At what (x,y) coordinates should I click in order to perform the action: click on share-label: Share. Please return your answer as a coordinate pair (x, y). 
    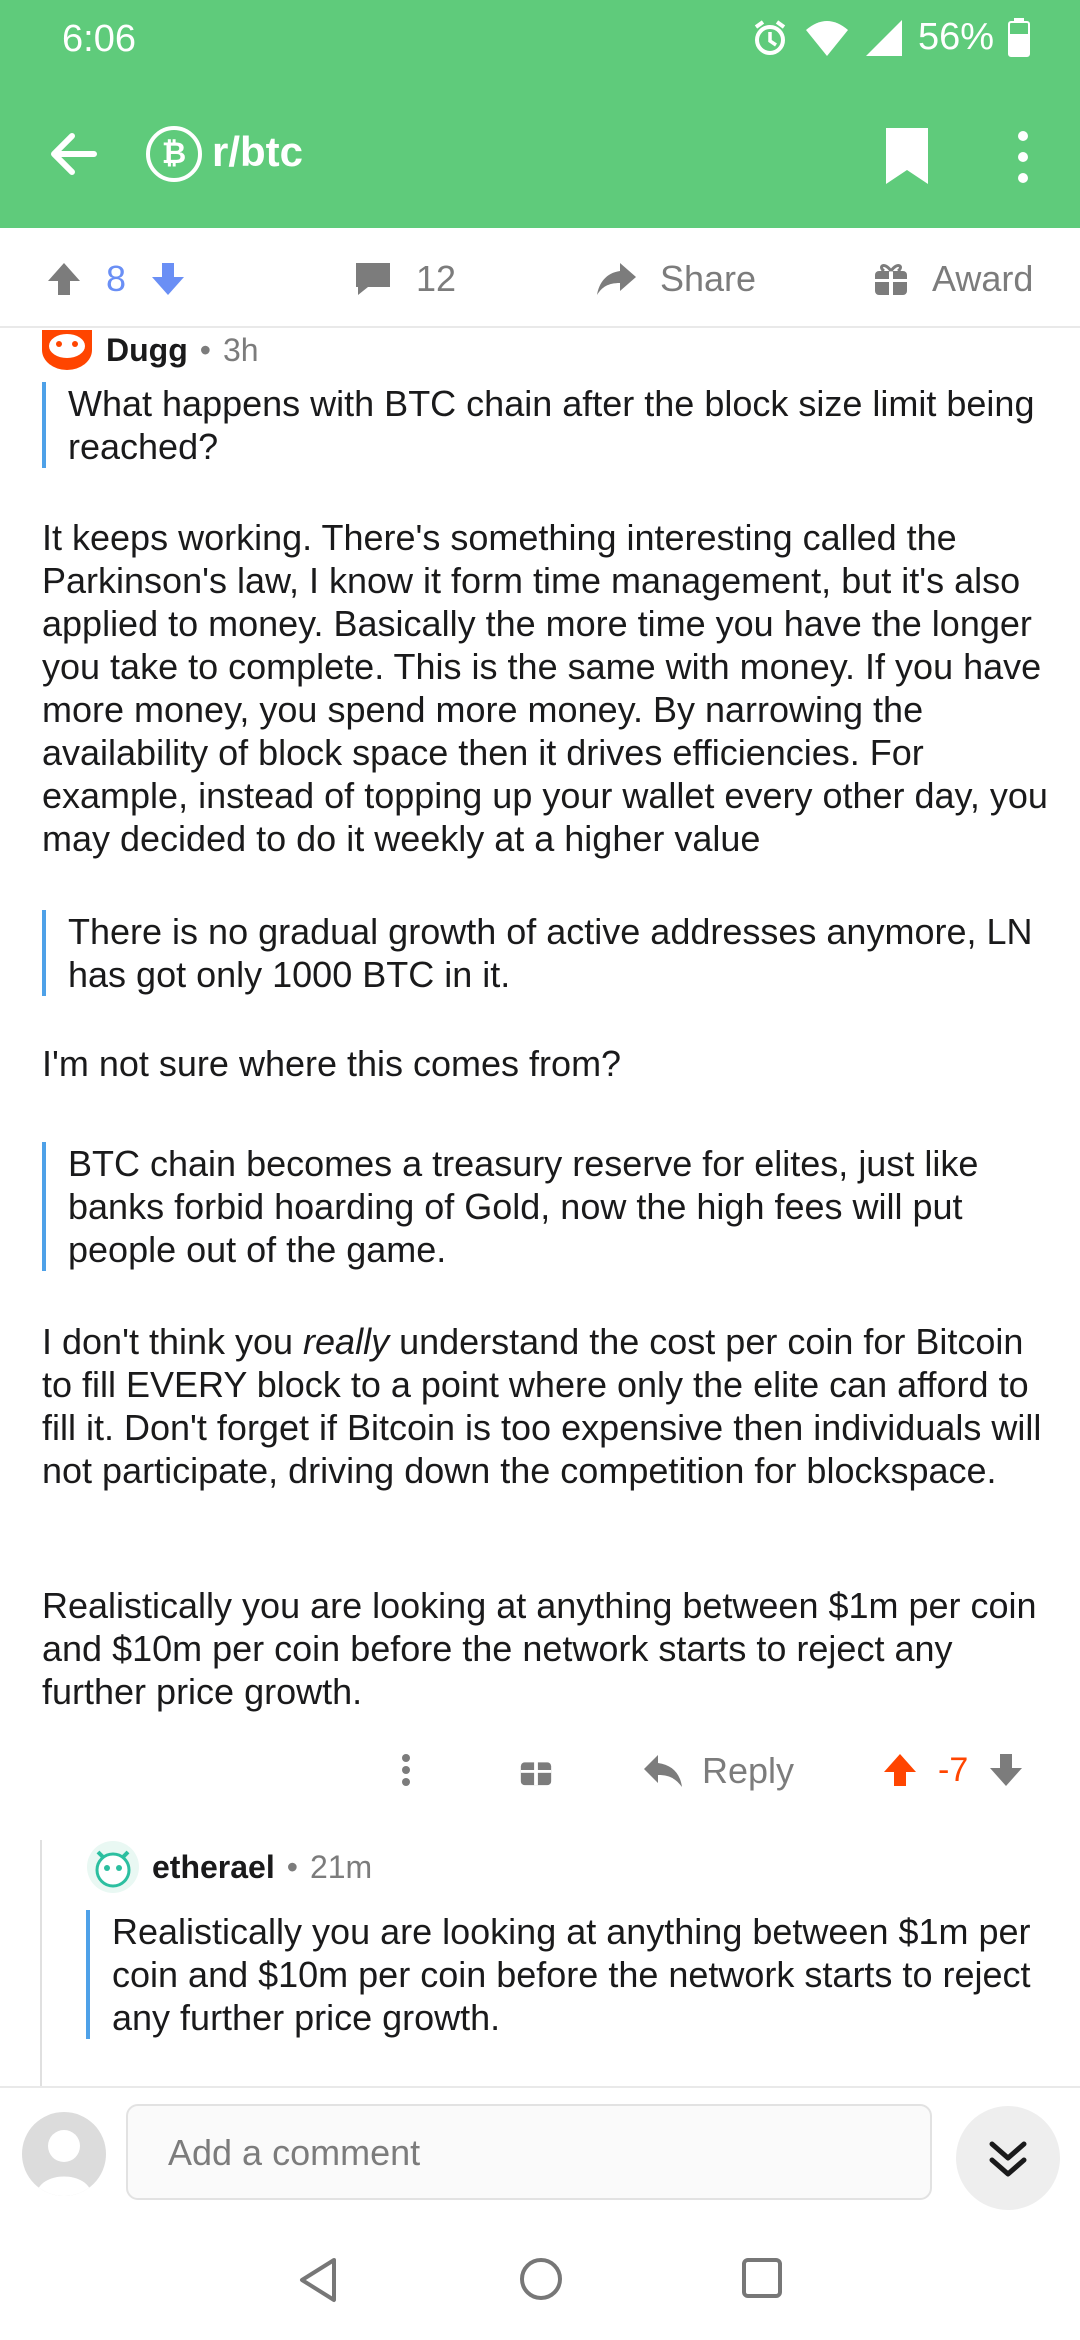
    Looking at the image, I should click on (708, 278).